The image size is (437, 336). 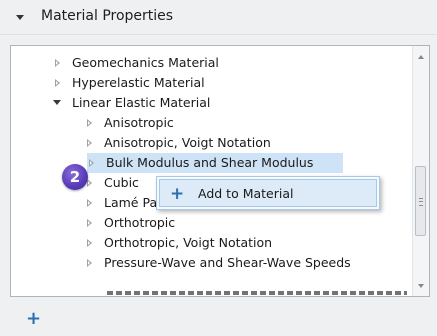 What do you see at coordinates (246, 193) in the screenshot?
I see `menu-item-label: Add to Material` at bounding box center [246, 193].